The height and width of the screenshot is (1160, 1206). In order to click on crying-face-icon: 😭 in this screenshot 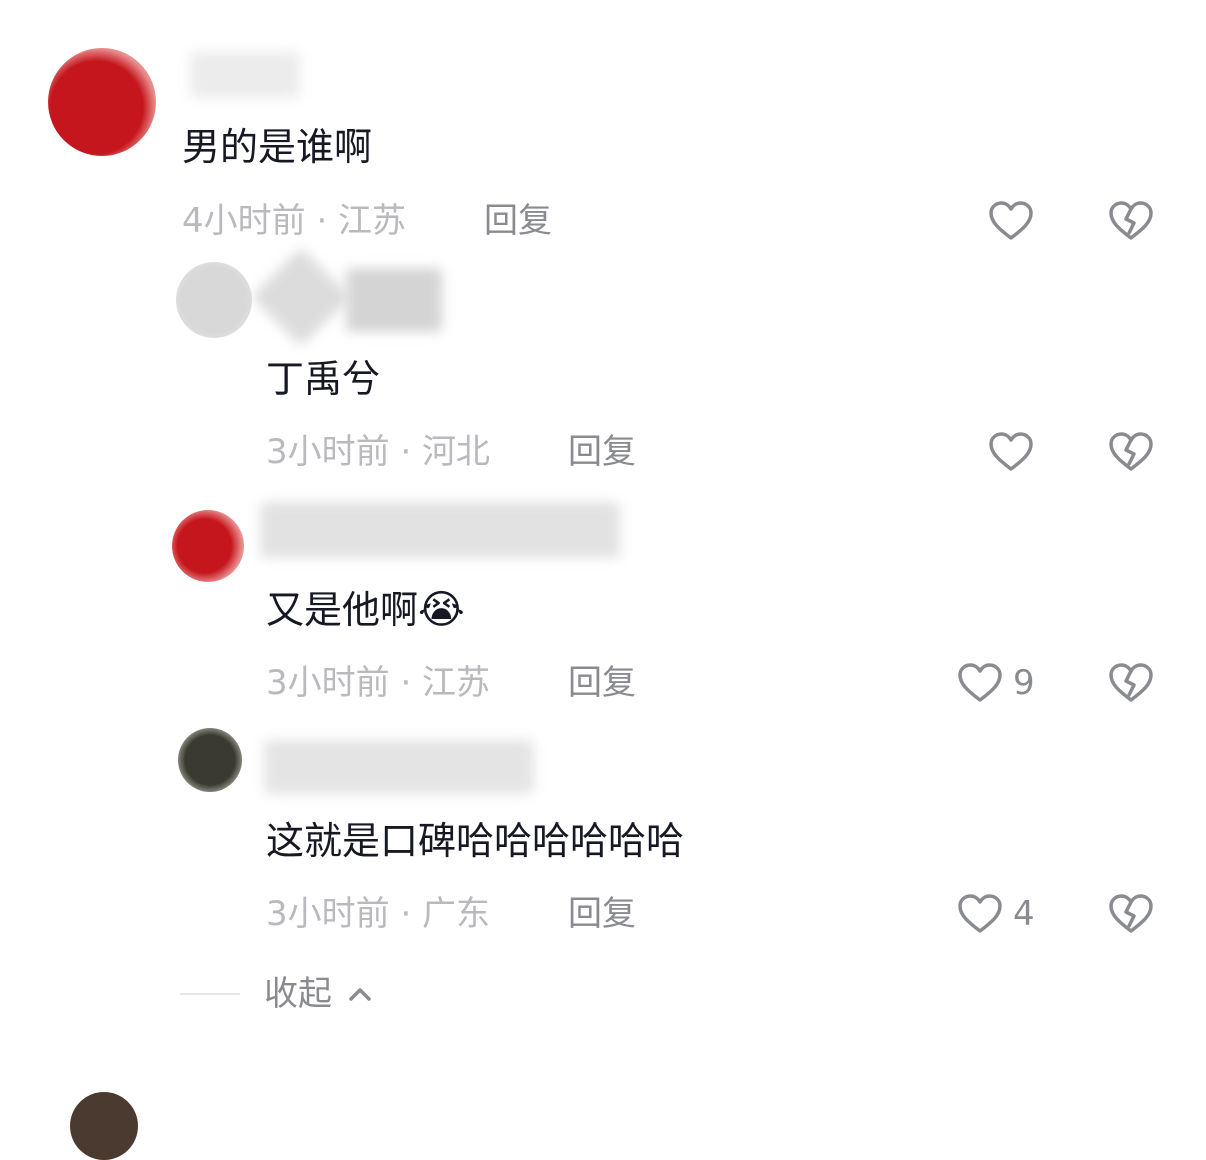, I will do `click(441, 610)`.